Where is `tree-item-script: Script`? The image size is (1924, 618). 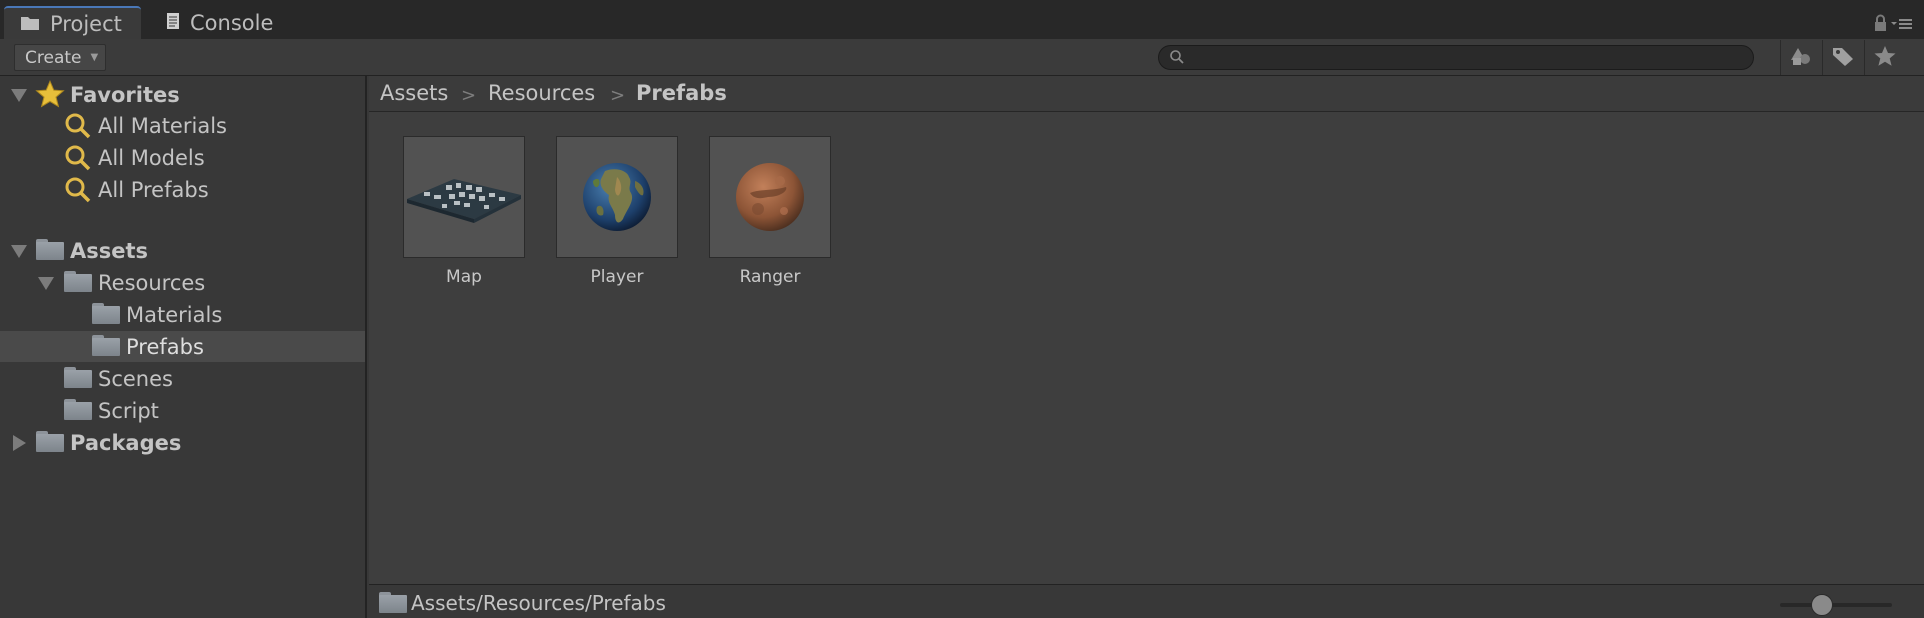
tree-item-script: Script is located at coordinates (182, 410).